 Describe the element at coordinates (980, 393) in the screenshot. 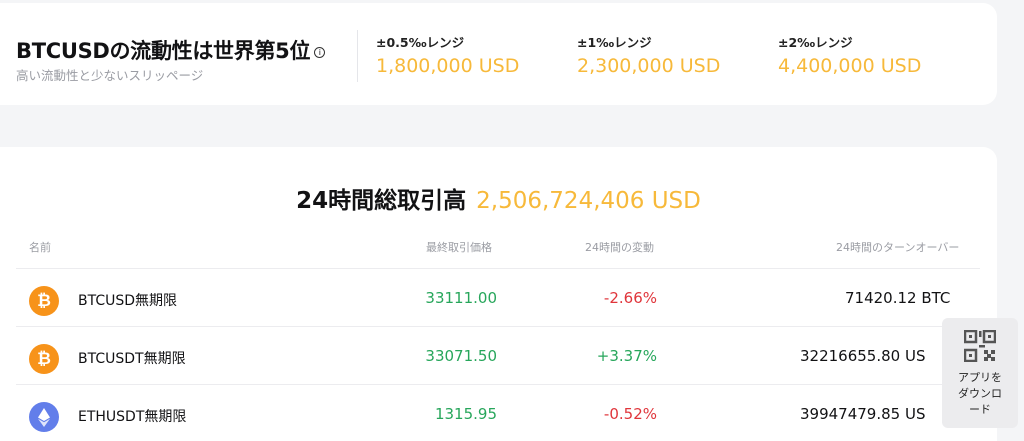

I see `app-download-label: アプリを ダウンロ ード` at that location.